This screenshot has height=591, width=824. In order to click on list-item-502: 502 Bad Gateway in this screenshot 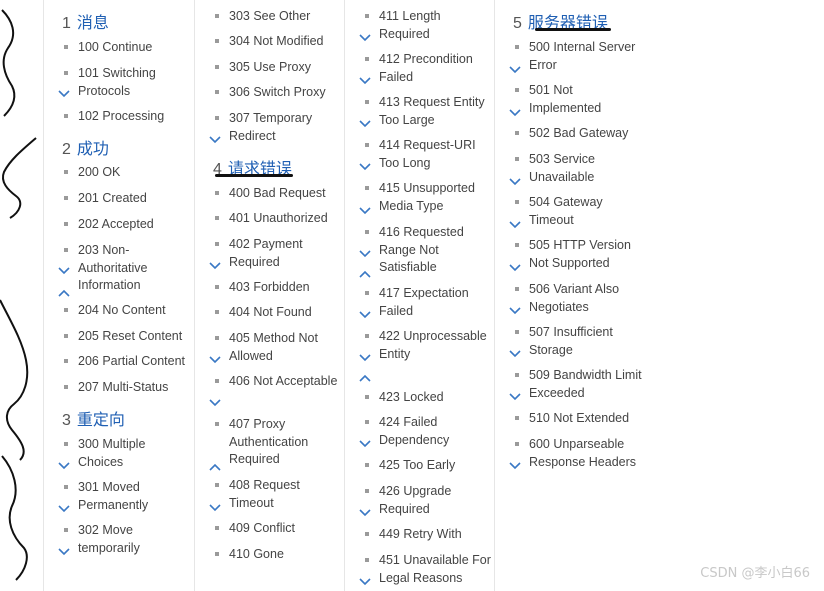, I will do `click(579, 134)`.